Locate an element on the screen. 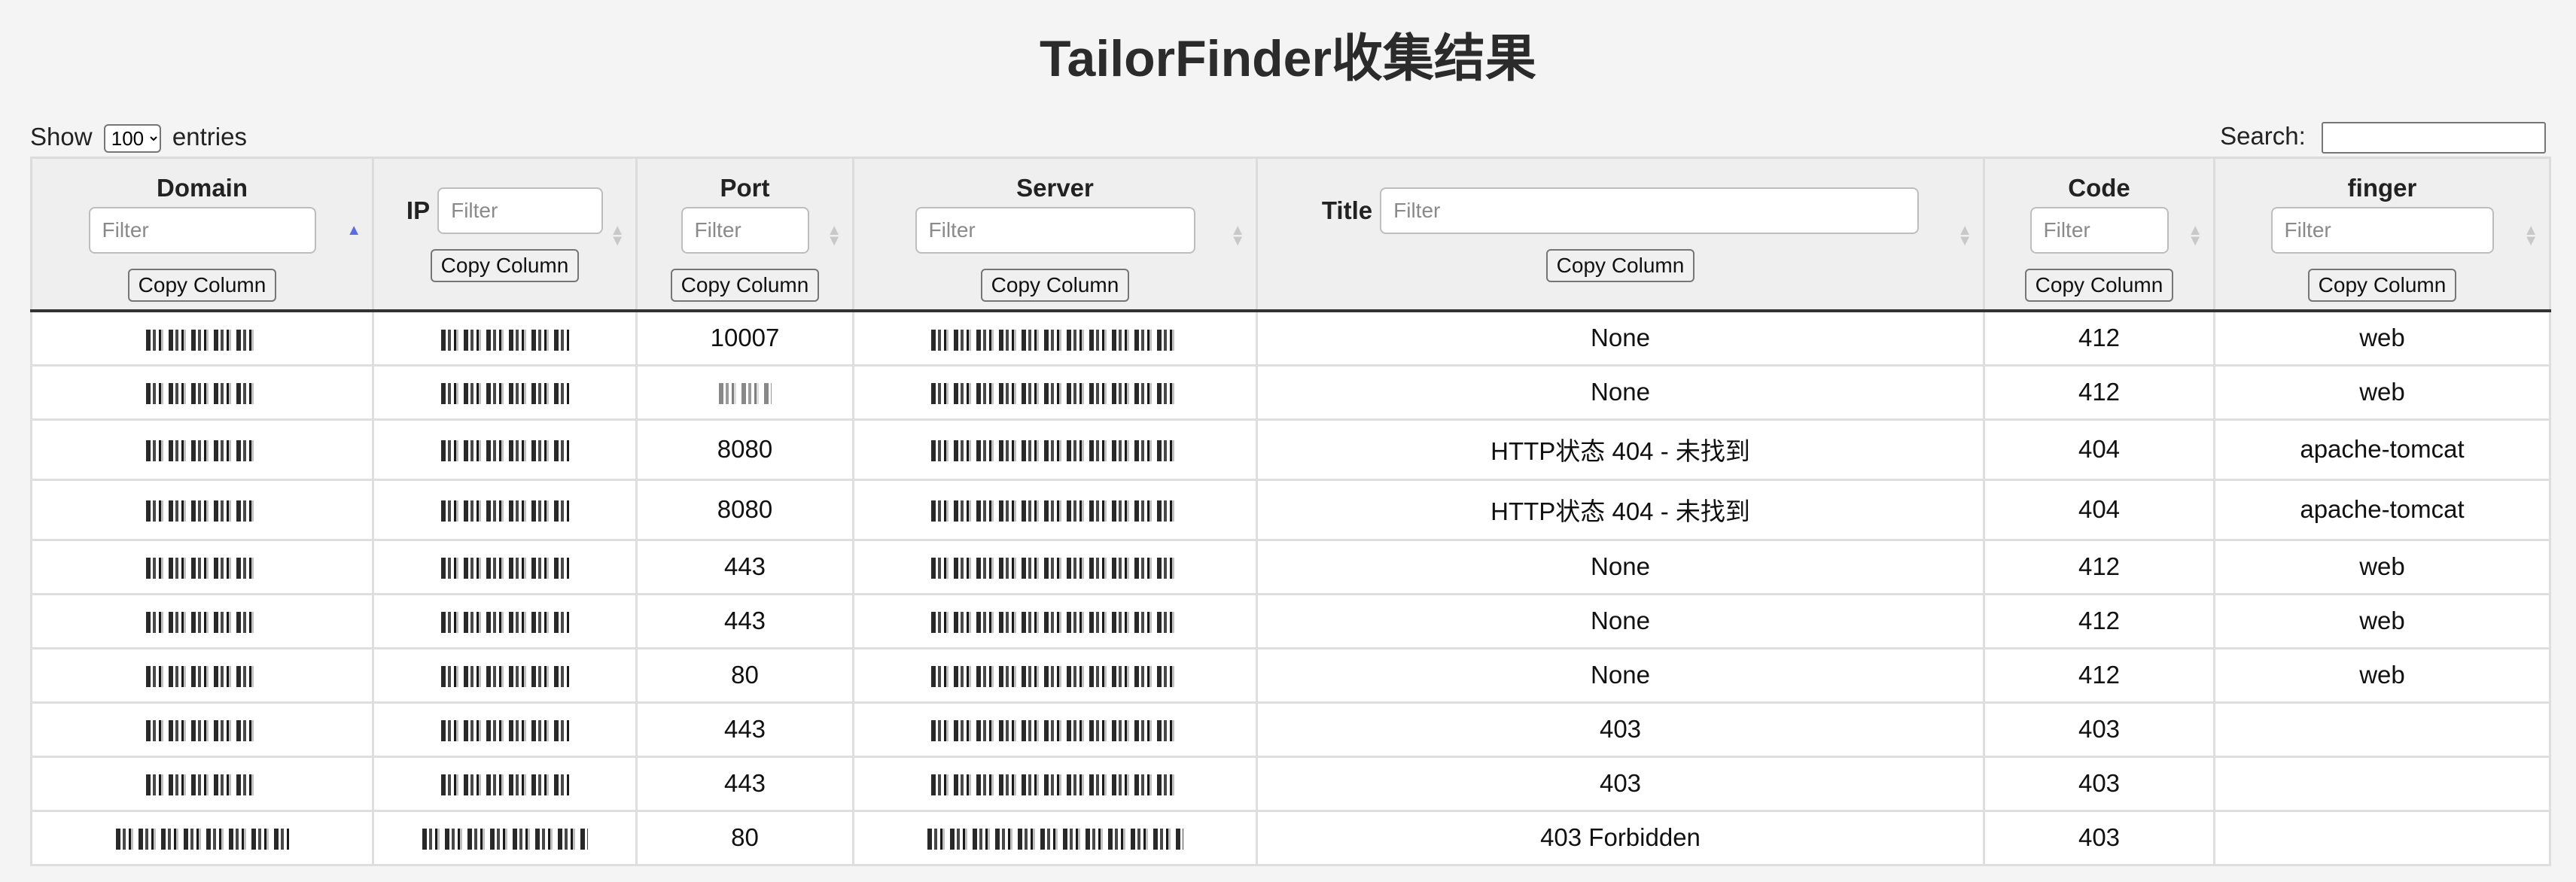 Image resolution: width=2576 pixels, height=882 pixels. code-cell: 404 is located at coordinates (2099, 509).